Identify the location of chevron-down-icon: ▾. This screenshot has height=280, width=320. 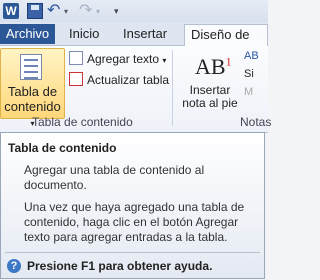
(164, 60).